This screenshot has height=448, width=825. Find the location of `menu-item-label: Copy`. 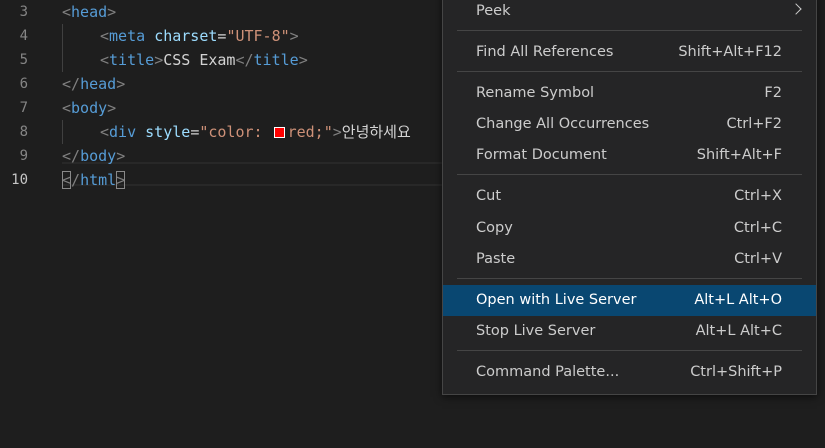

menu-item-label: Copy is located at coordinates (494, 228).